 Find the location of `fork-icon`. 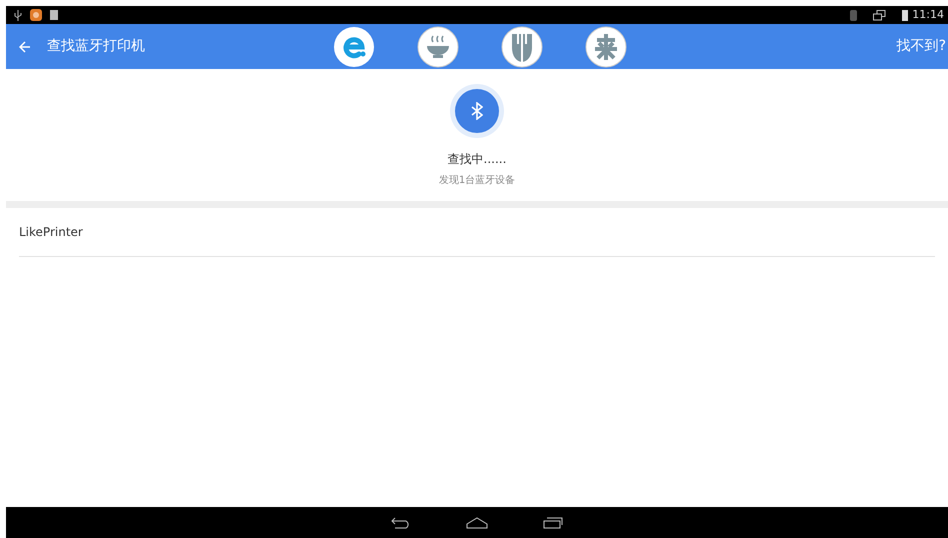

fork-icon is located at coordinates (522, 47).